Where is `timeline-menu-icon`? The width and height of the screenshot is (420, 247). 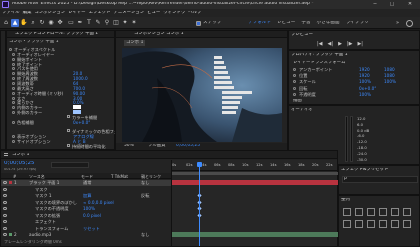 timeline-menu-icon is located at coordinates (6, 154).